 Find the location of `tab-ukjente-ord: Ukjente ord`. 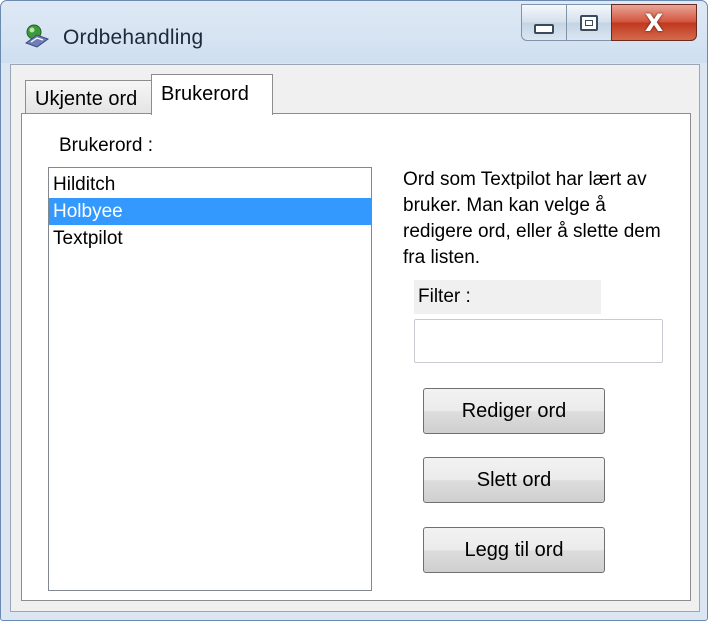

tab-ukjente-ord: Ukjente ord is located at coordinates (88, 97).